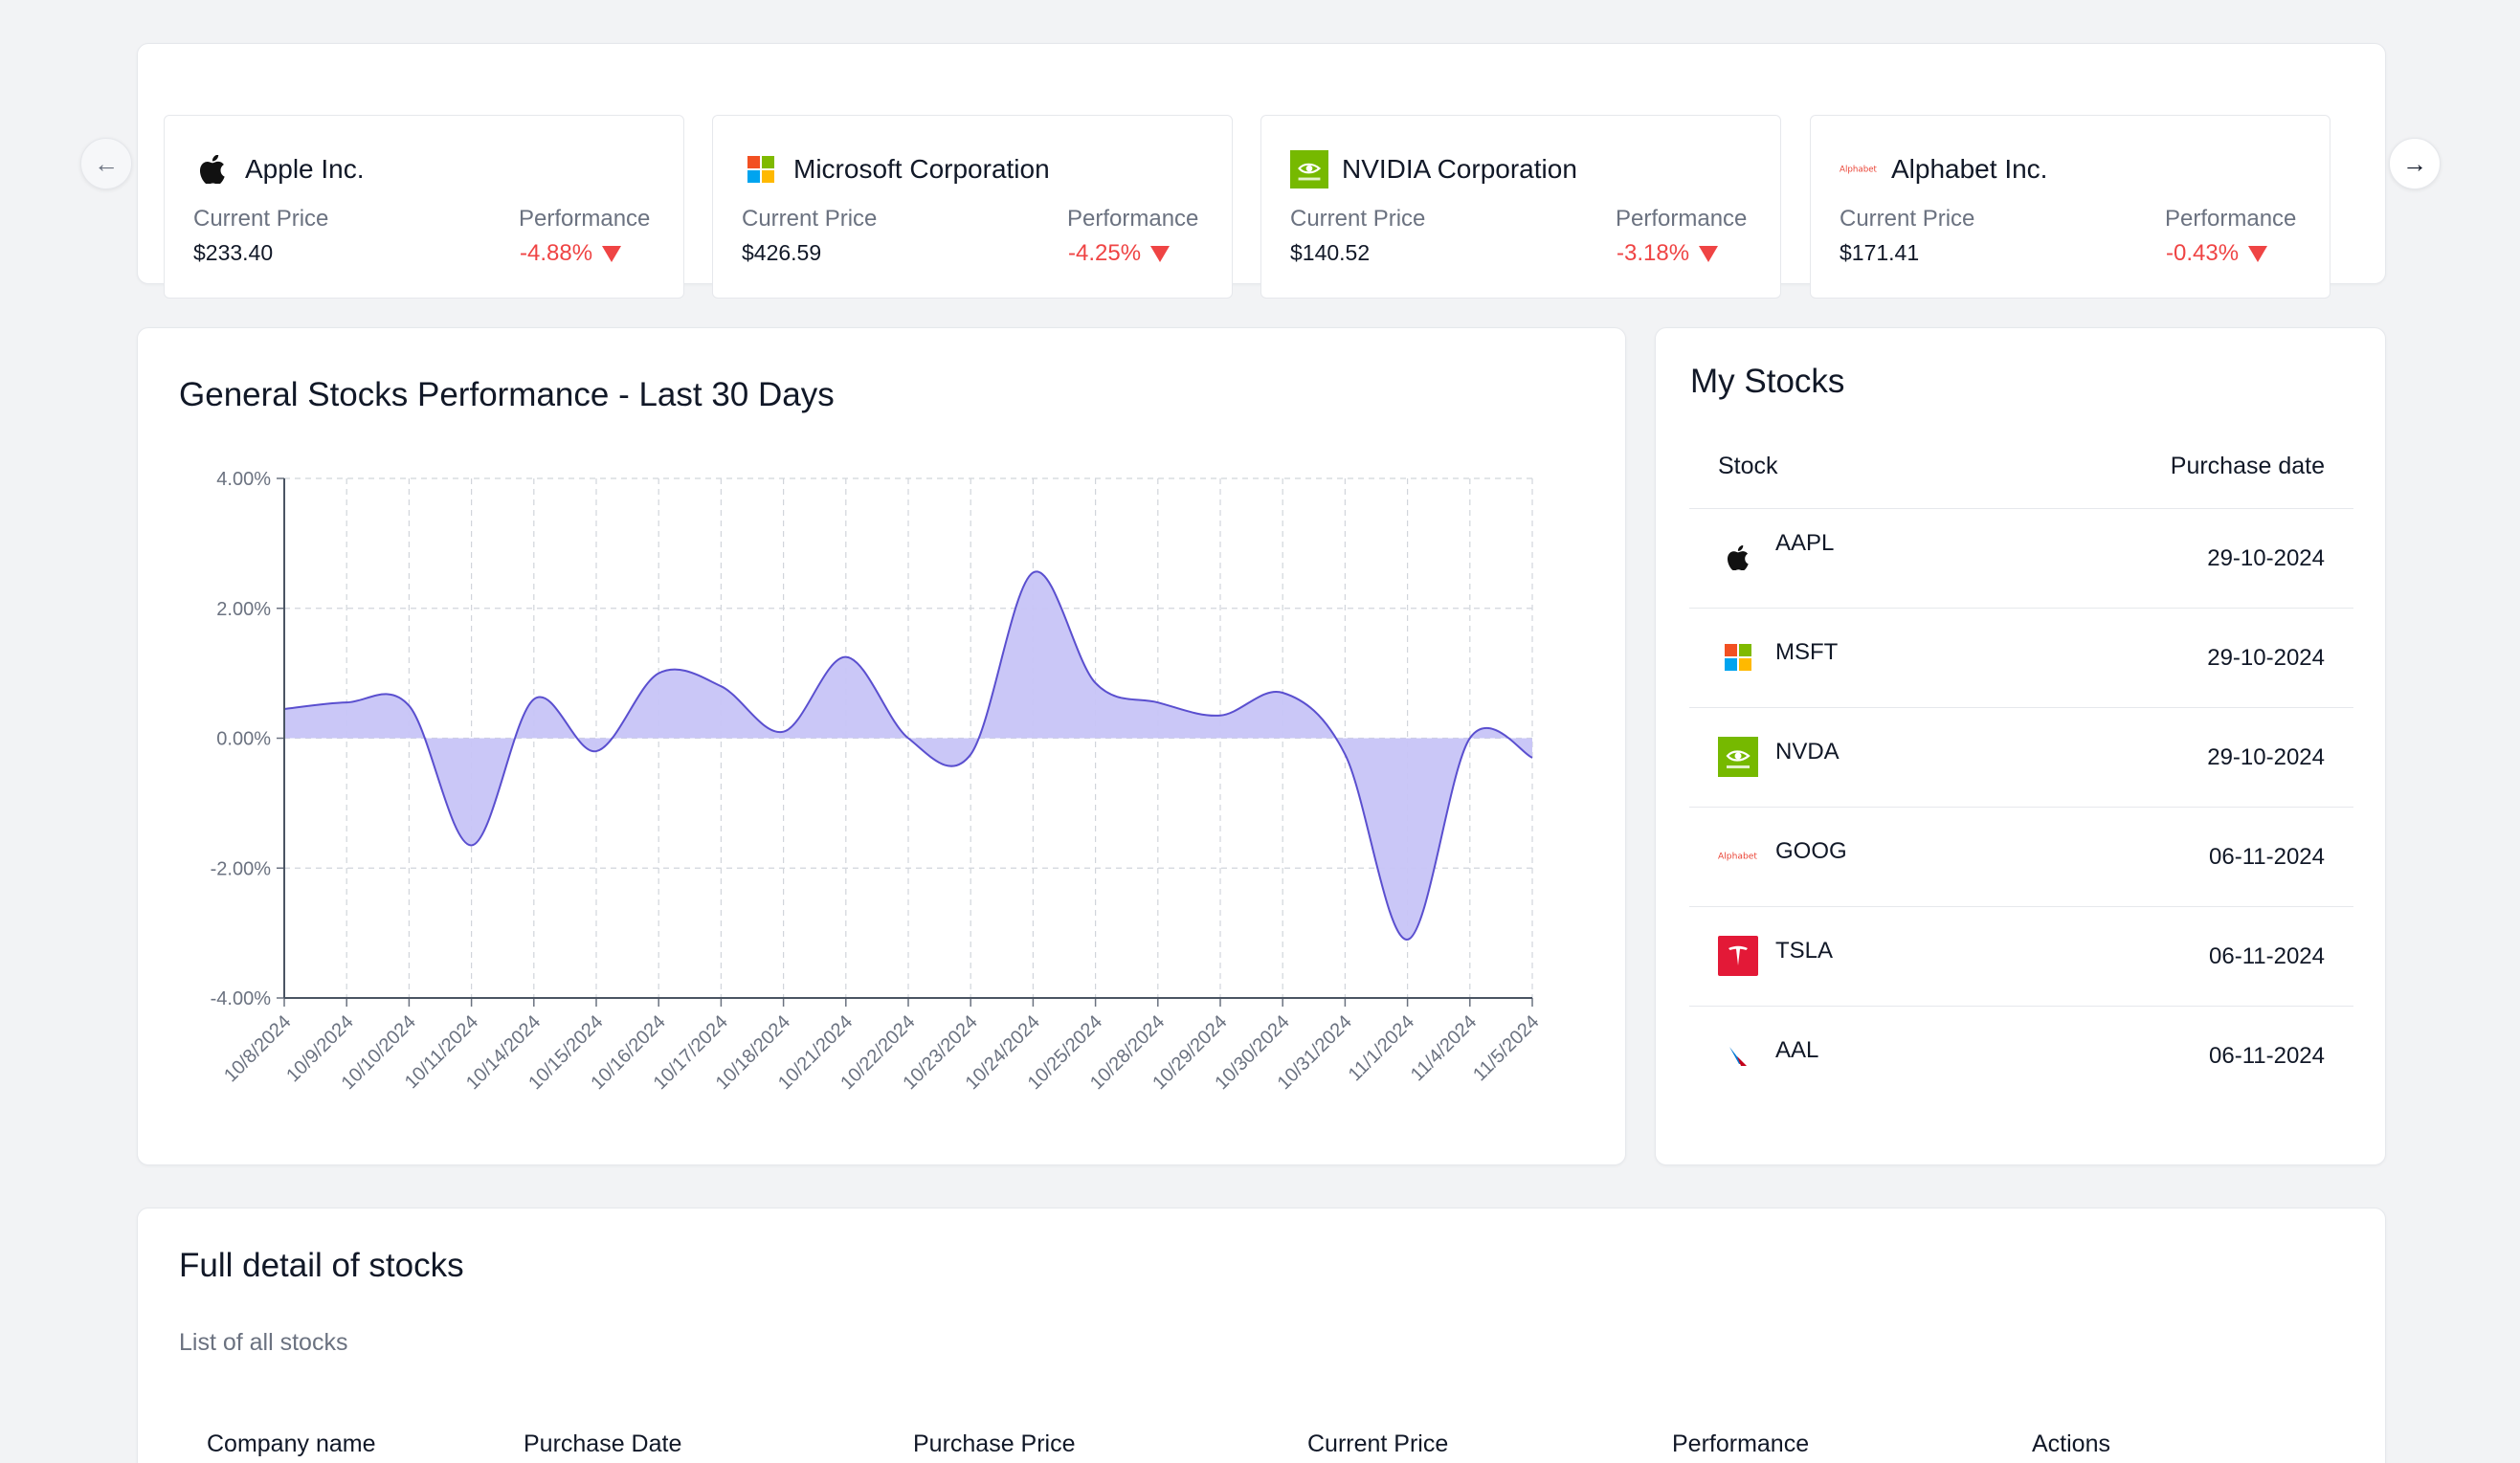 Image resolution: width=2520 pixels, height=1463 pixels. What do you see at coordinates (1797, 1050) in the screenshot?
I see `stock-ticker: AAL` at bounding box center [1797, 1050].